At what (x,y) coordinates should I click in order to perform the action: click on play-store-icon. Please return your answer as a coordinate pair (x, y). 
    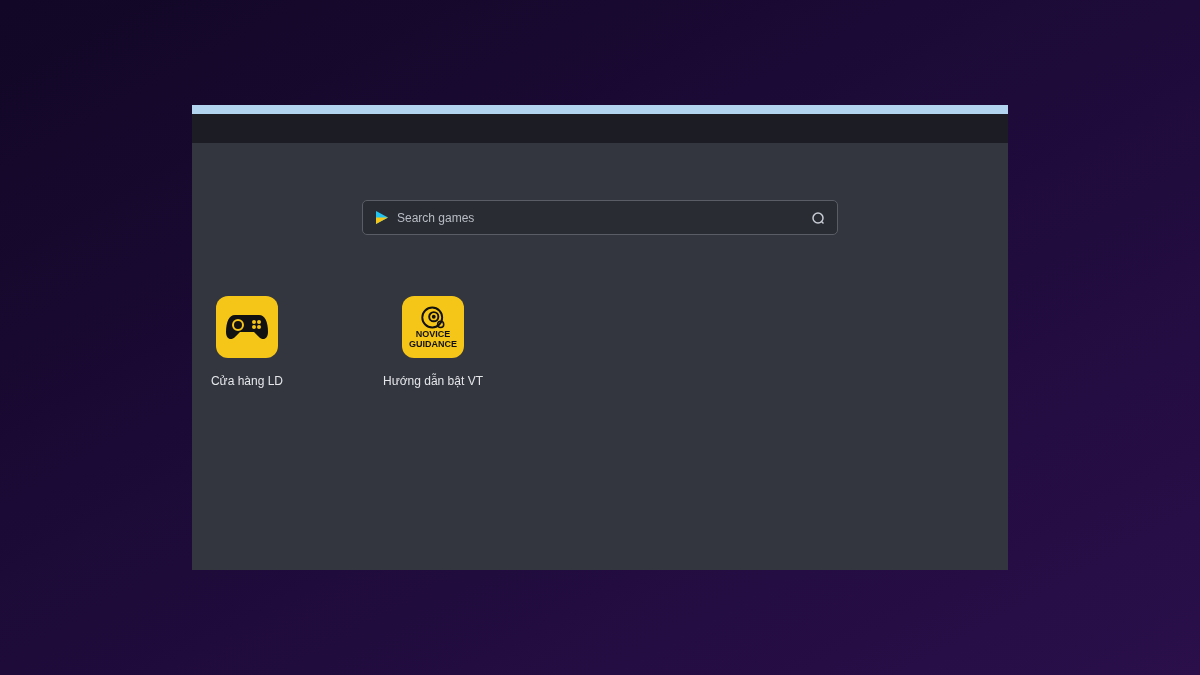
    Looking at the image, I should click on (382, 217).